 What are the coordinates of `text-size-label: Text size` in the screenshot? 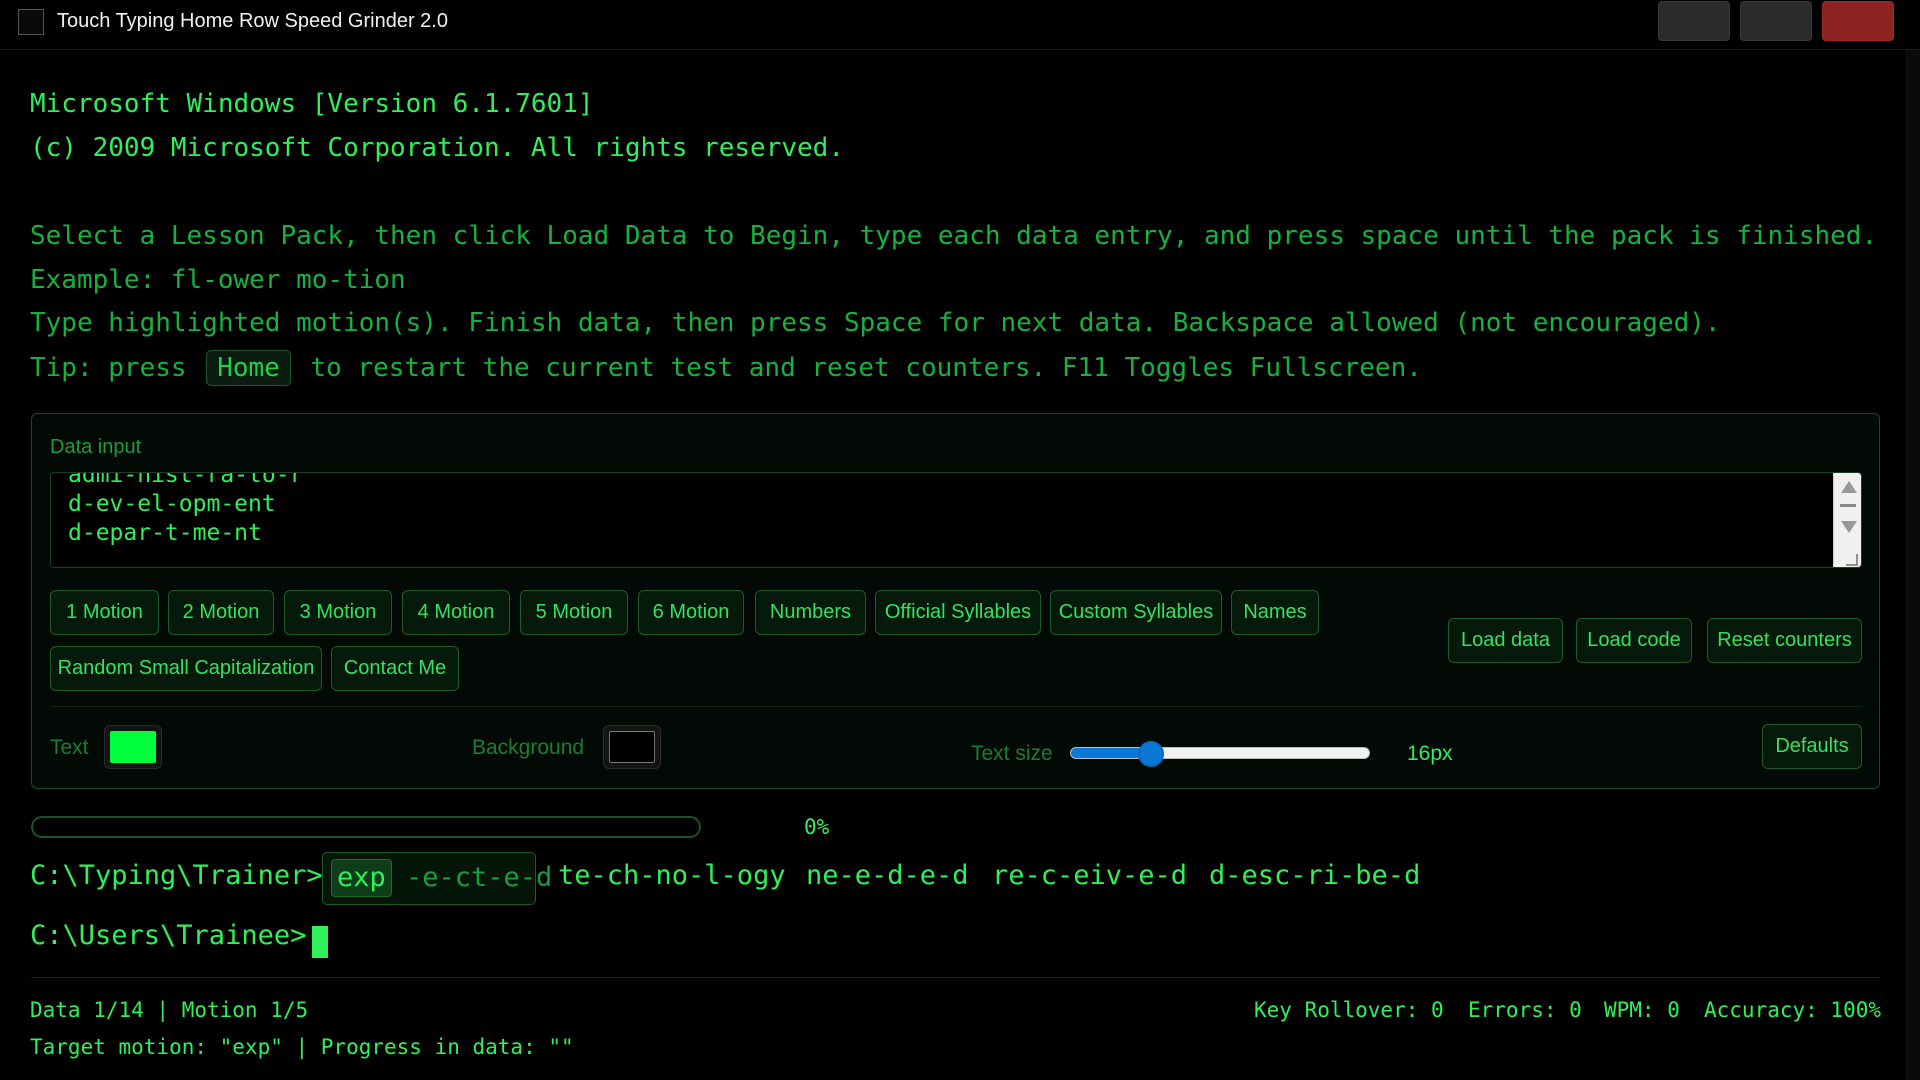 It's located at (1012, 753).